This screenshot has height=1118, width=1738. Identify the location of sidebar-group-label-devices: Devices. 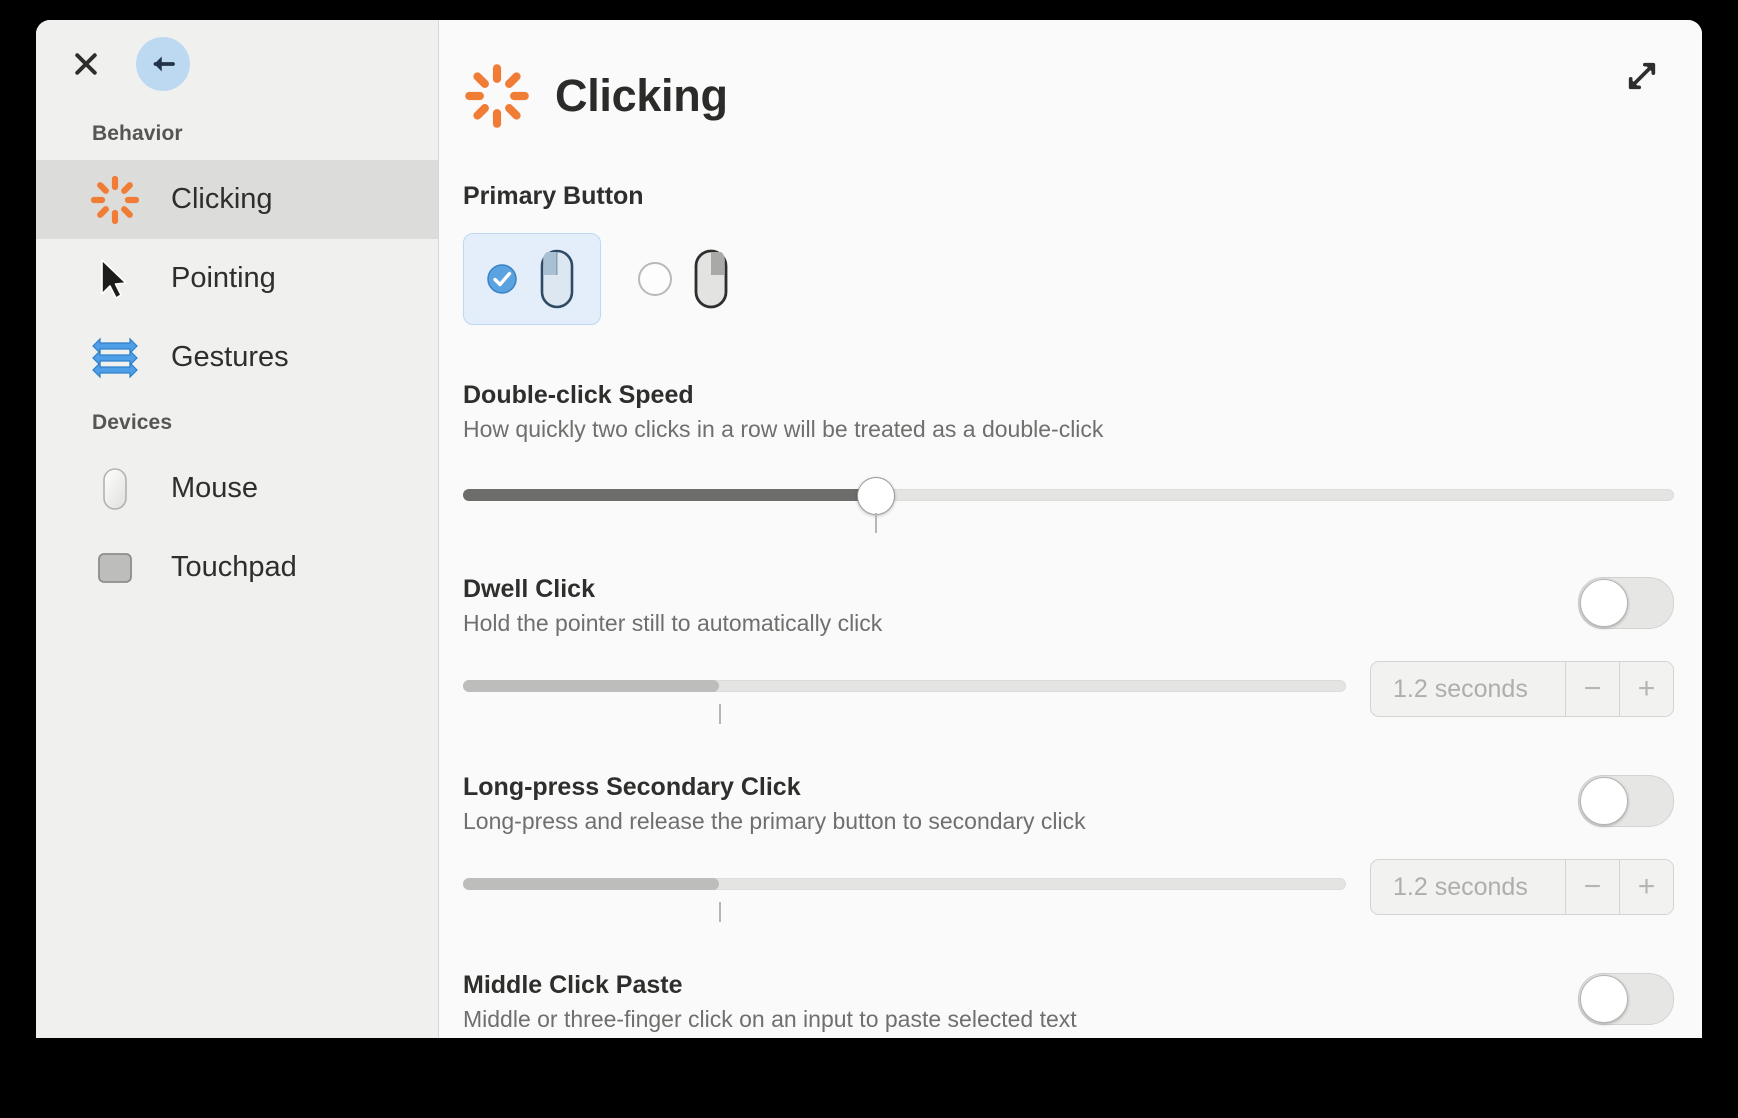
(132, 422).